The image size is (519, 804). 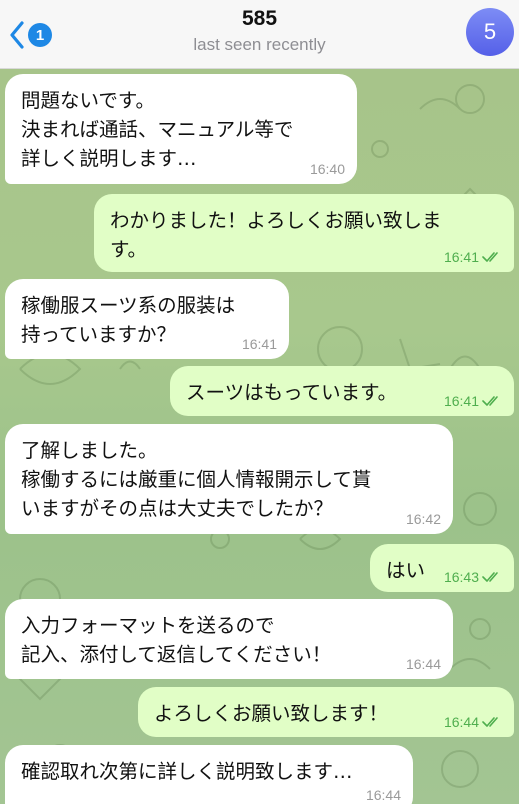 I want to click on chat-status: last seen recently, so click(x=259, y=44).